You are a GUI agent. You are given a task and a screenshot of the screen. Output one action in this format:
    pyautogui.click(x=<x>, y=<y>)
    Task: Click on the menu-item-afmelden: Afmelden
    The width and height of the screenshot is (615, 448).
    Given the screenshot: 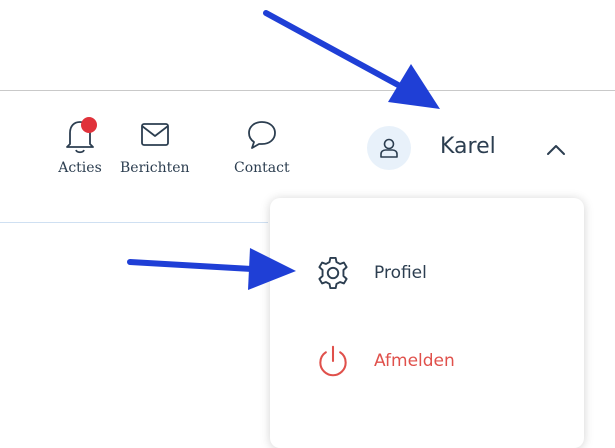 What is the action you would take?
    pyautogui.click(x=384, y=361)
    